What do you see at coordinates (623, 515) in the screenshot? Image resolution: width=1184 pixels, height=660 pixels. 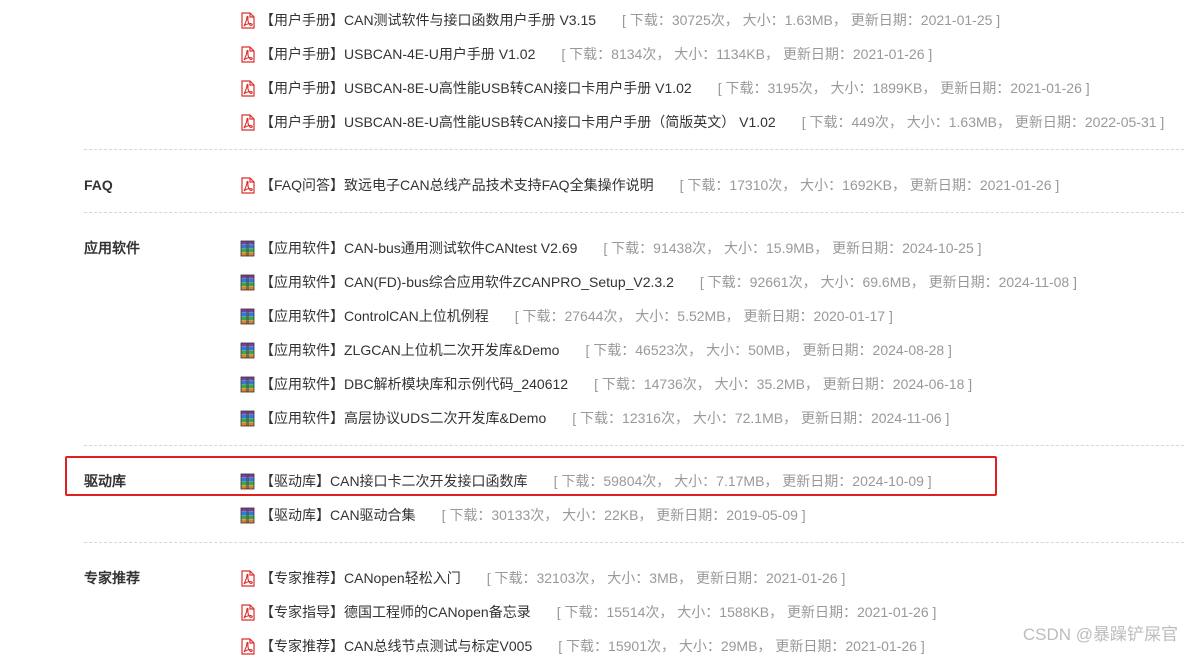 I see `download-meta: [ 下载：30133次， 大小：22KB， 更新日期：2019-05-09 ]` at bounding box center [623, 515].